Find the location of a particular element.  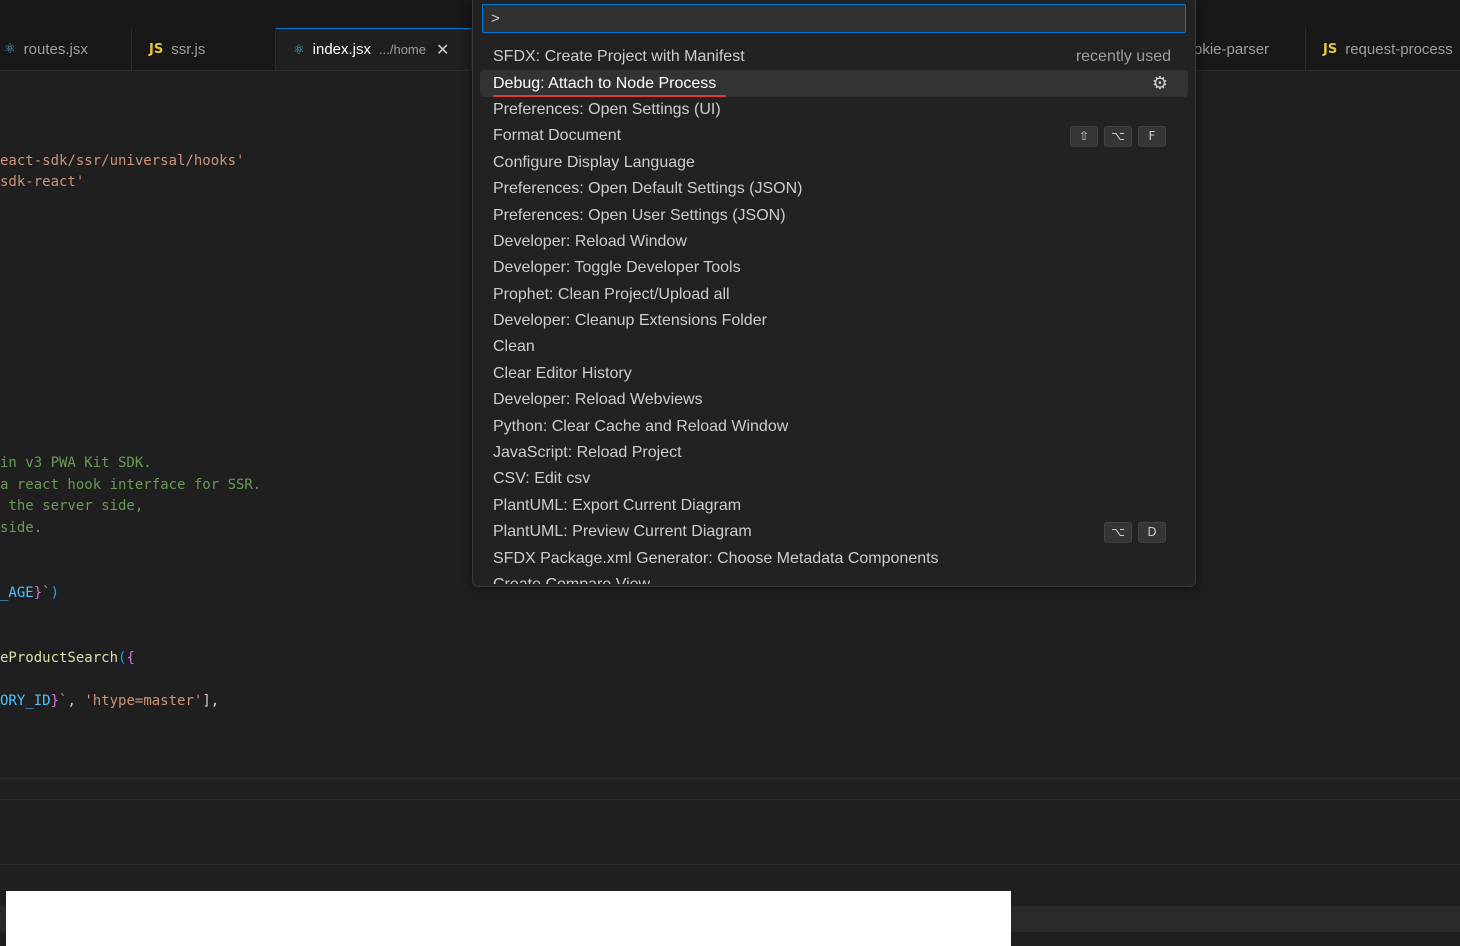

code-line: ORY_ID}`, 'htype=master'], is located at coordinates (109, 701).